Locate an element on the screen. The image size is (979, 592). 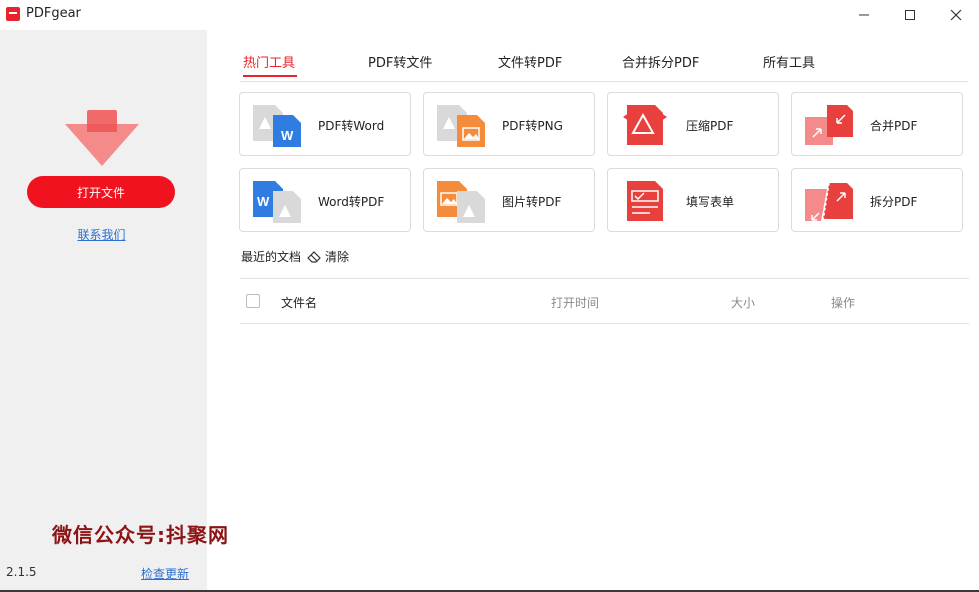
tool-tabs: 热门工具 PDF转文件 文件转PDF 合并拆分PDF 所有工具 is located at coordinates (604, 63).